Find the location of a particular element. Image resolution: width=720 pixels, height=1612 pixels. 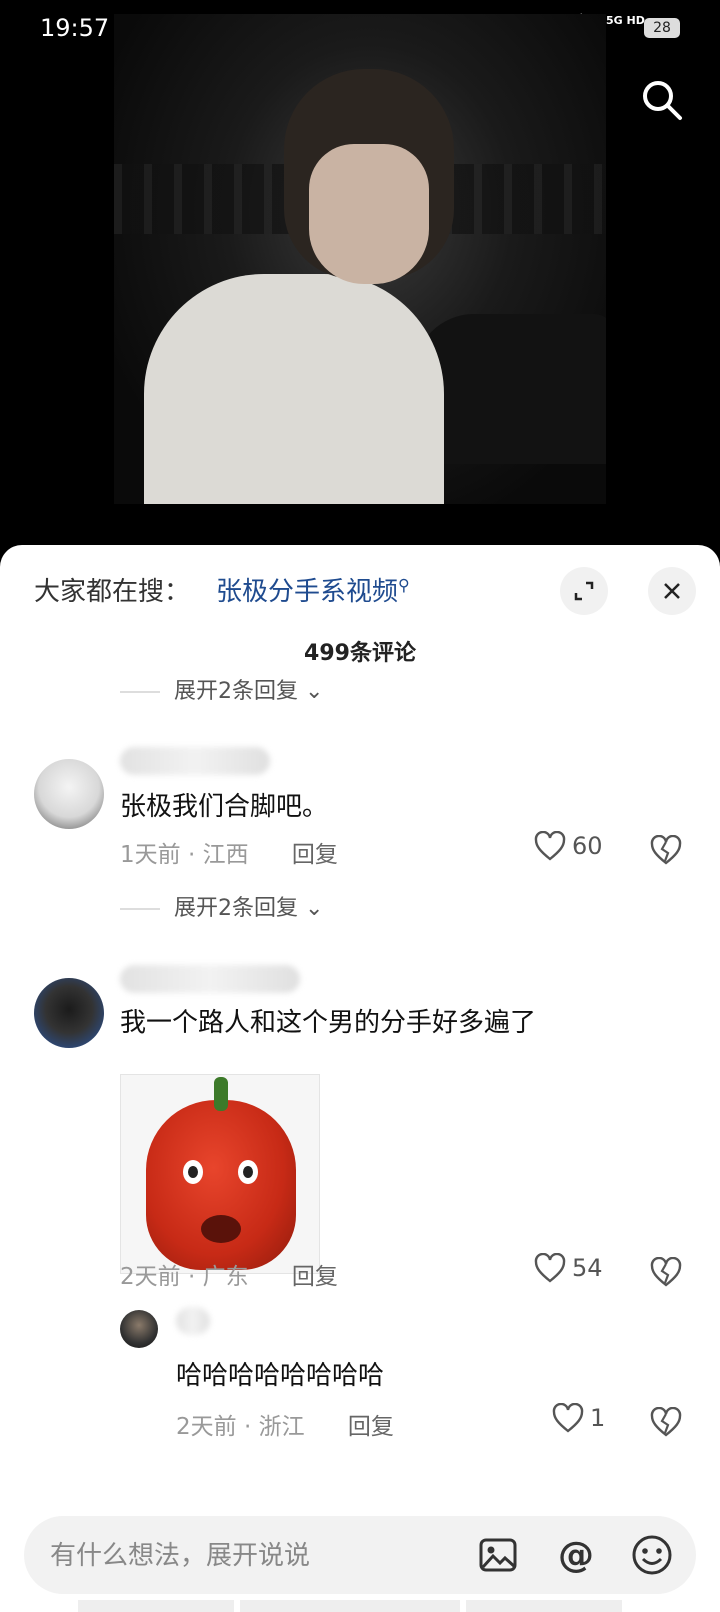

comment-time: 2天前 is located at coordinates (150, 1277).